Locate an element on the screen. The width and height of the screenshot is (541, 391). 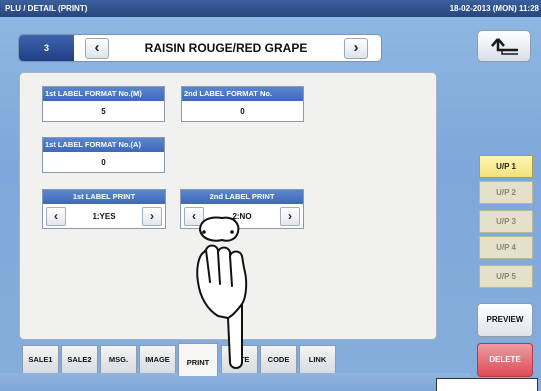
tab-image: IMAGE is located at coordinates (157, 359).